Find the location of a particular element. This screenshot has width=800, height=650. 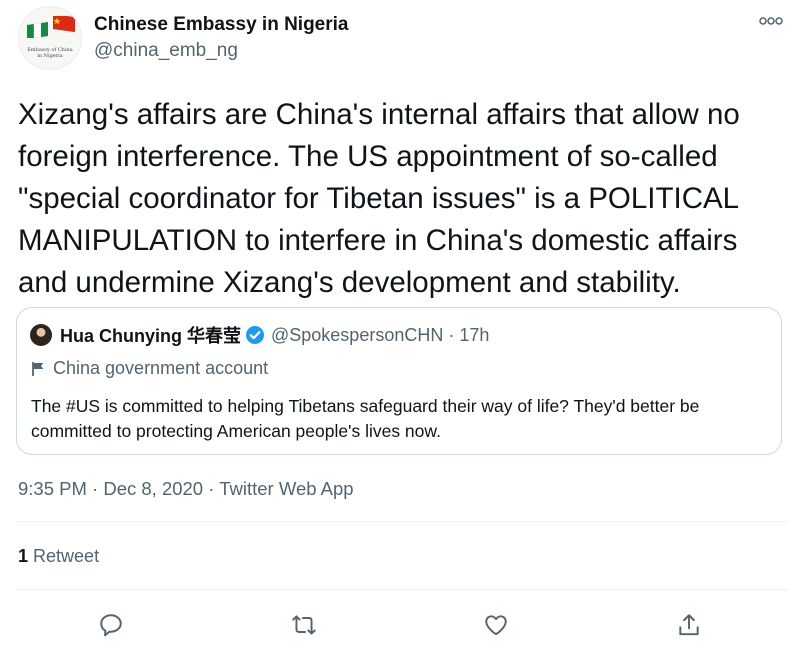

tweet-timestamp: 9:35 PM · Dec 8, 2020 · Twitter Web App is located at coordinates (186, 489).